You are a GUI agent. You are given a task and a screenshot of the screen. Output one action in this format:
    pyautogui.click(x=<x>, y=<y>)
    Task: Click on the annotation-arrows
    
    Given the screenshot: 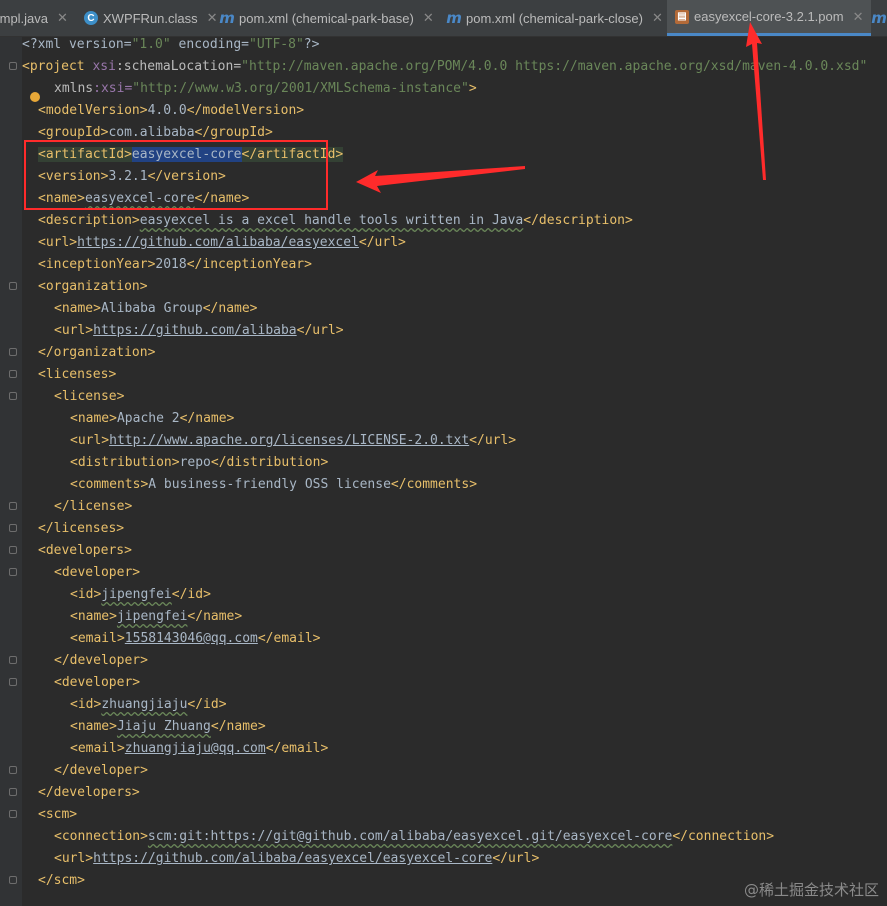 What is the action you would take?
    pyautogui.click(x=561, y=107)
    